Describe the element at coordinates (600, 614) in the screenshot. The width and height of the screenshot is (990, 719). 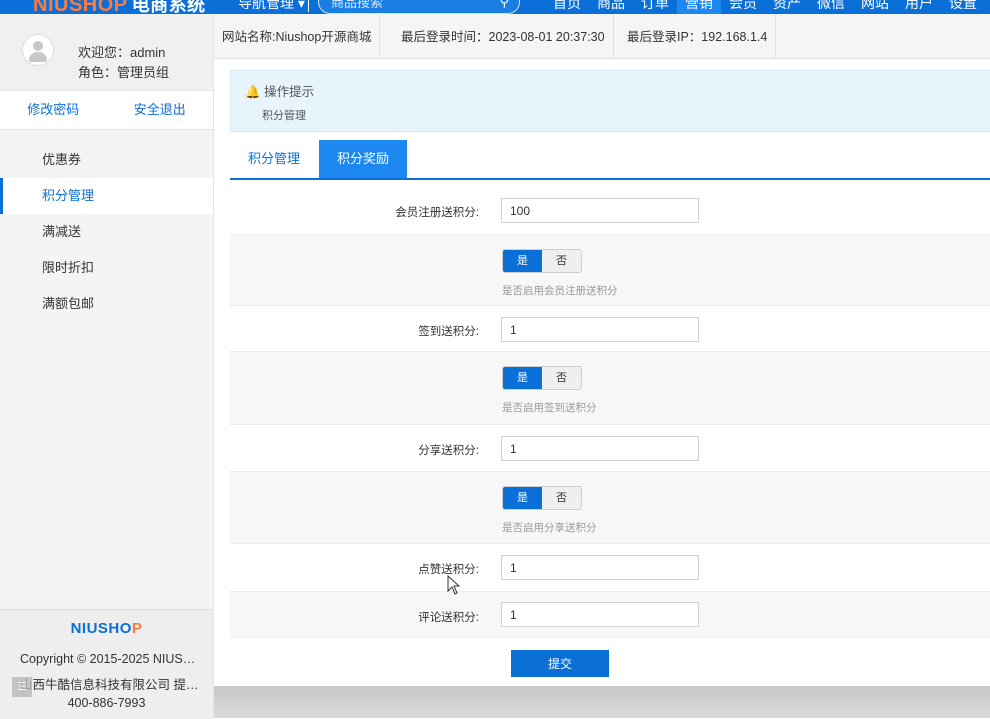
I see `comment-points-input` at that location.